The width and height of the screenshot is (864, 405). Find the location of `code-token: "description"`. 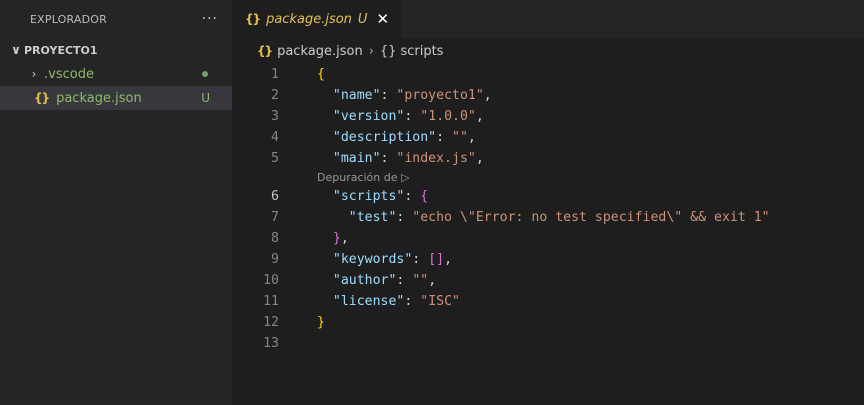

code-token: "description" is located at coordinates (384, 137).